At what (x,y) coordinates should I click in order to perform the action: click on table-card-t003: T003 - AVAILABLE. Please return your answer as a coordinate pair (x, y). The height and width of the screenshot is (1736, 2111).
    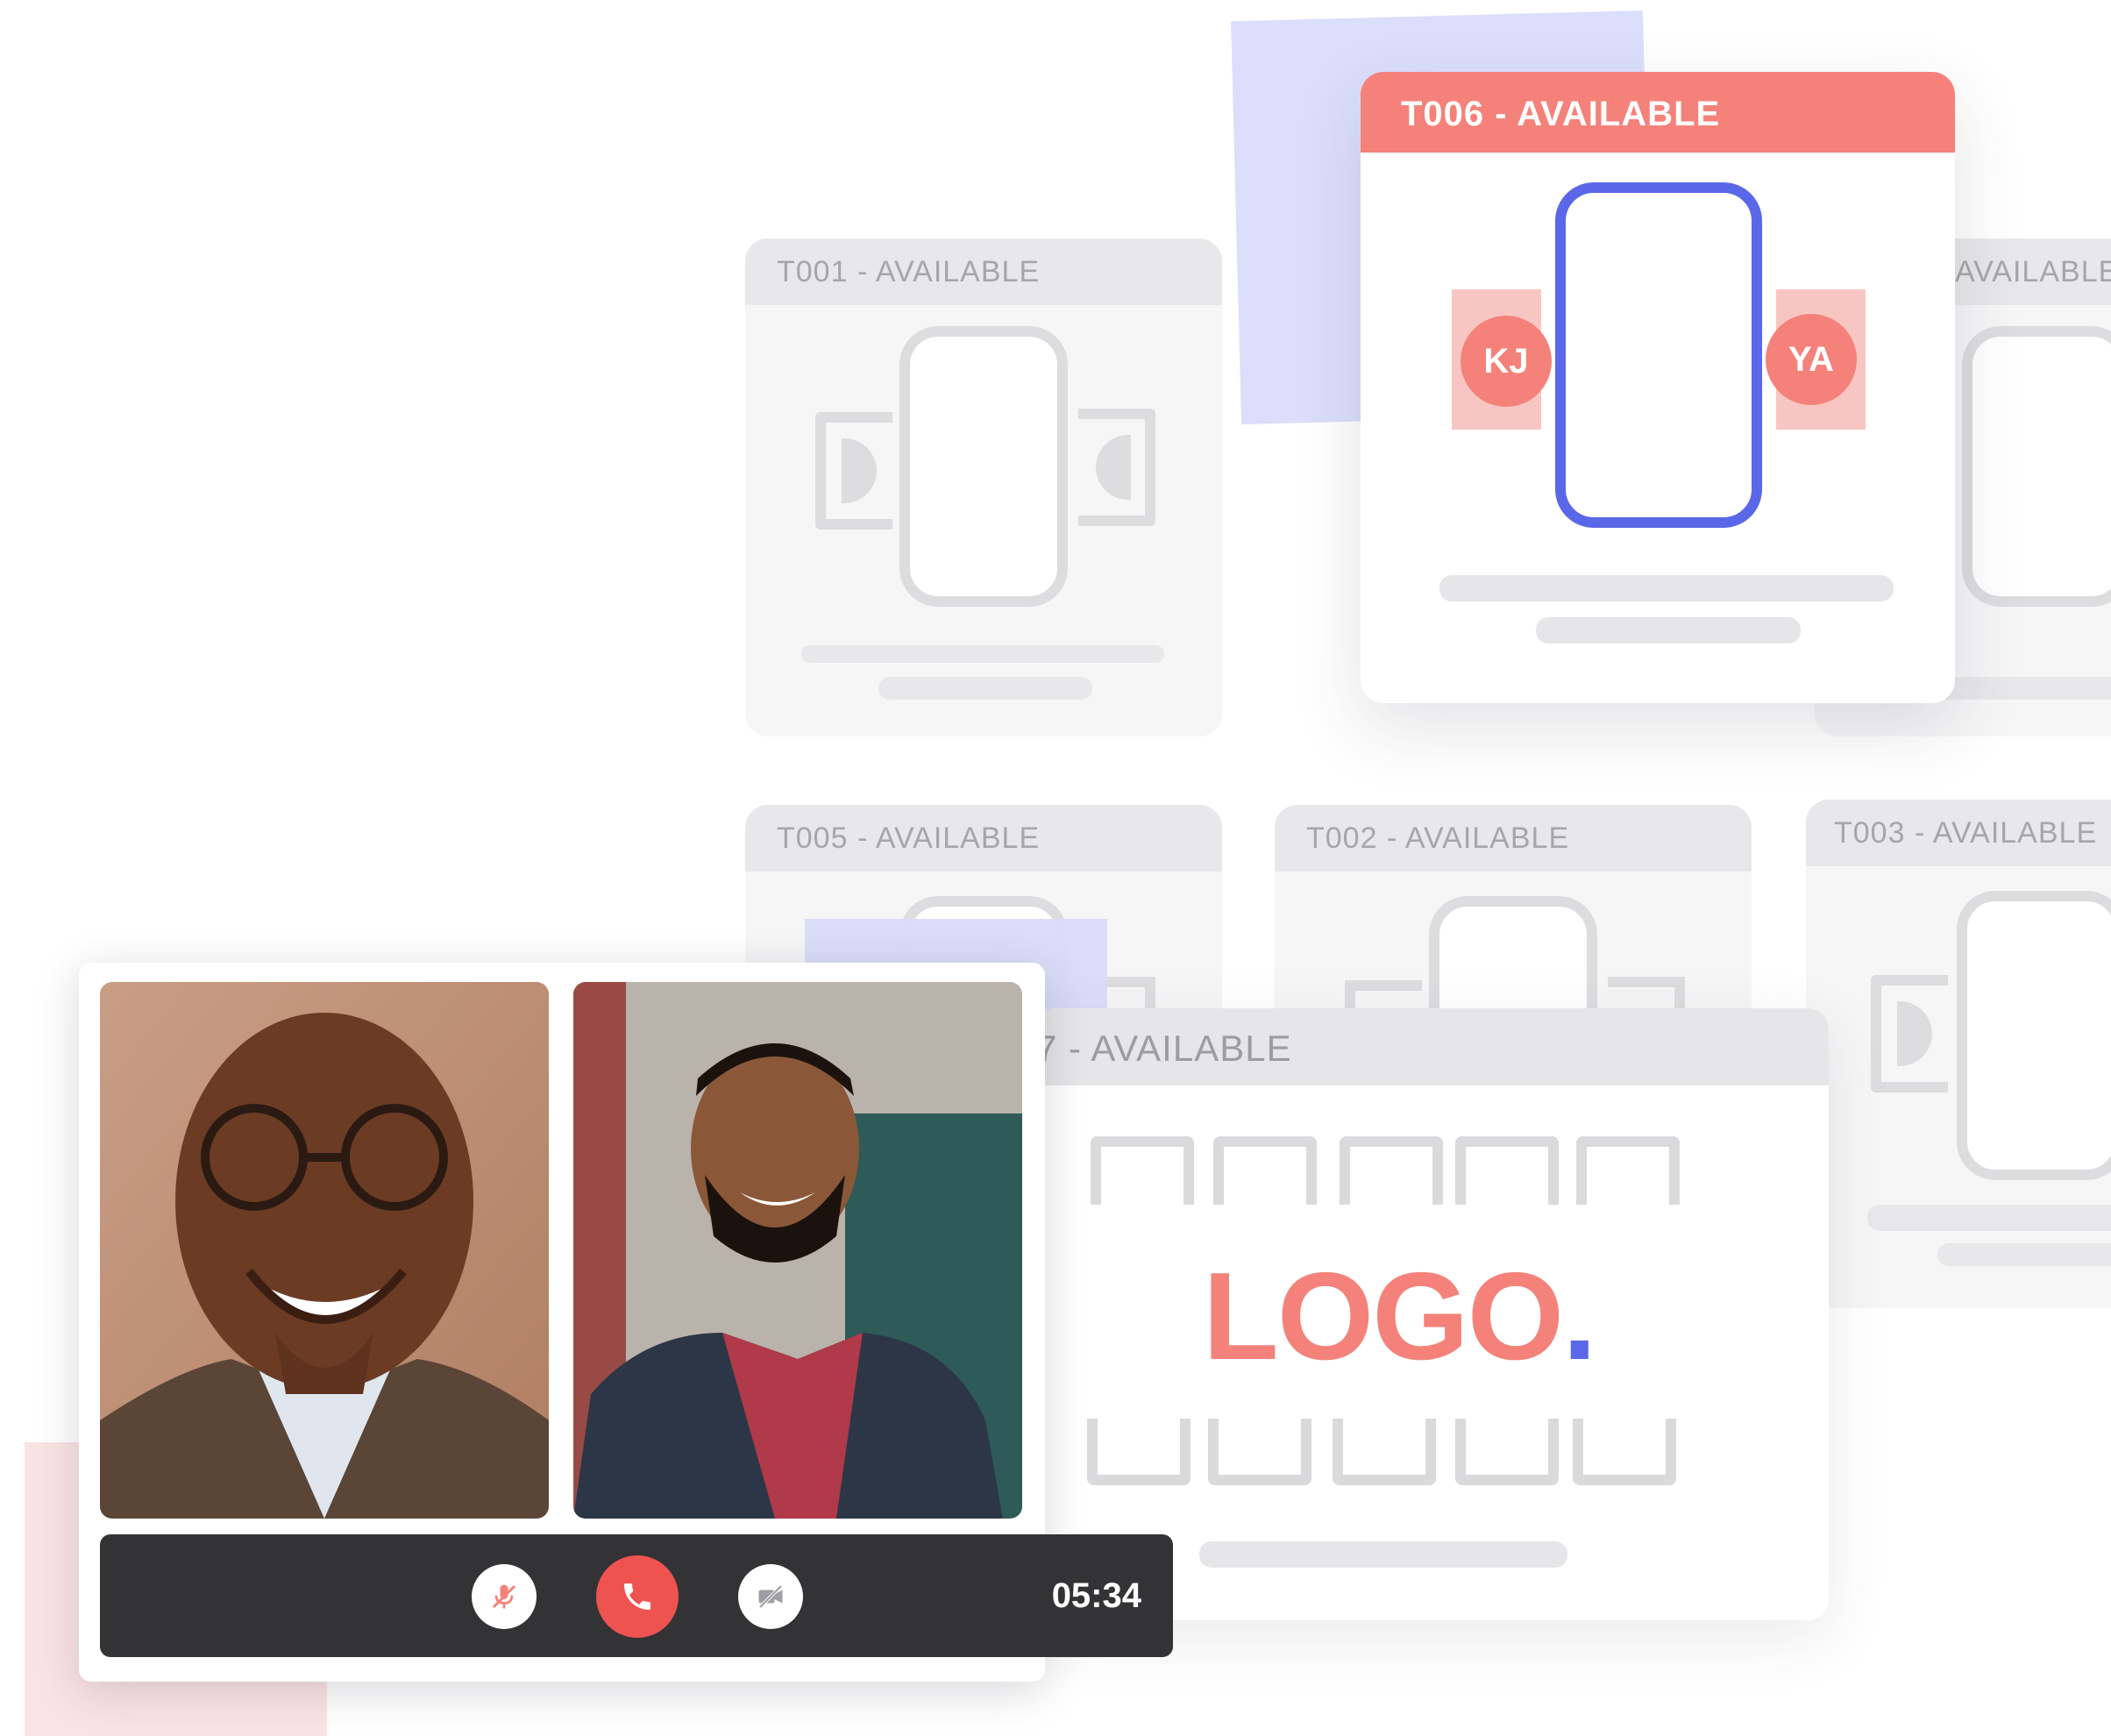
    Looking at the image, I should click on (1958, 1054).